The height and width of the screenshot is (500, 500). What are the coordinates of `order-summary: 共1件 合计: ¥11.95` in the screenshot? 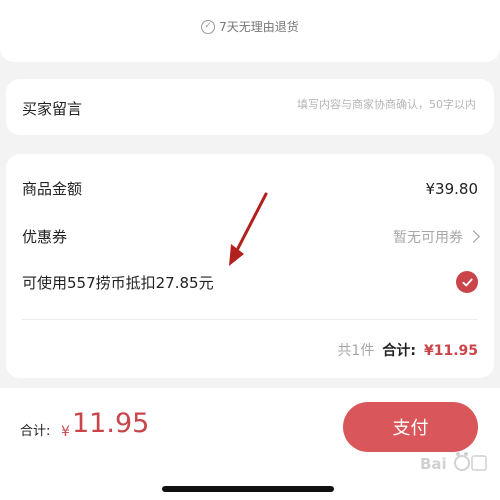 It's located at (407, 350).